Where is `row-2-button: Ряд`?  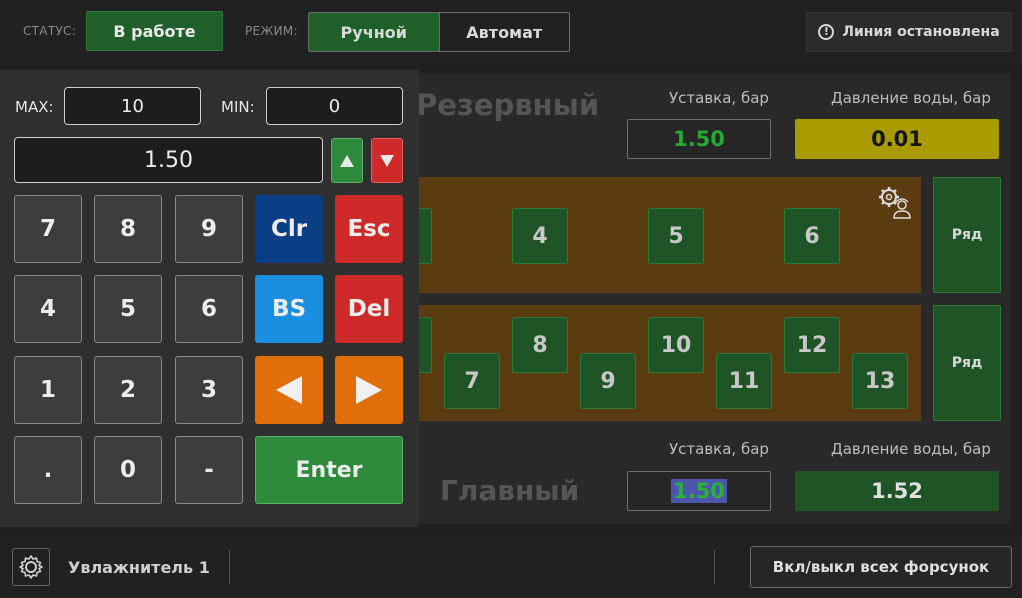 row-2-button: Ряд is located at coordinates (967, 363).